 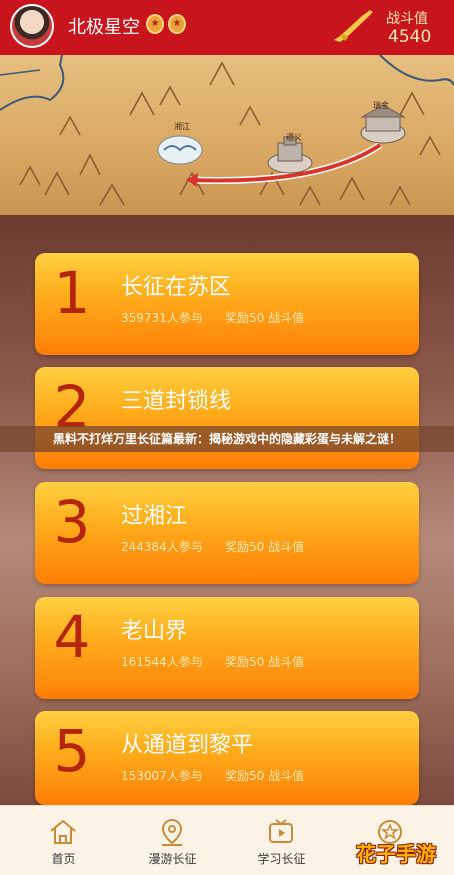 I want to click on home-icon, so click(x=63, y=831).